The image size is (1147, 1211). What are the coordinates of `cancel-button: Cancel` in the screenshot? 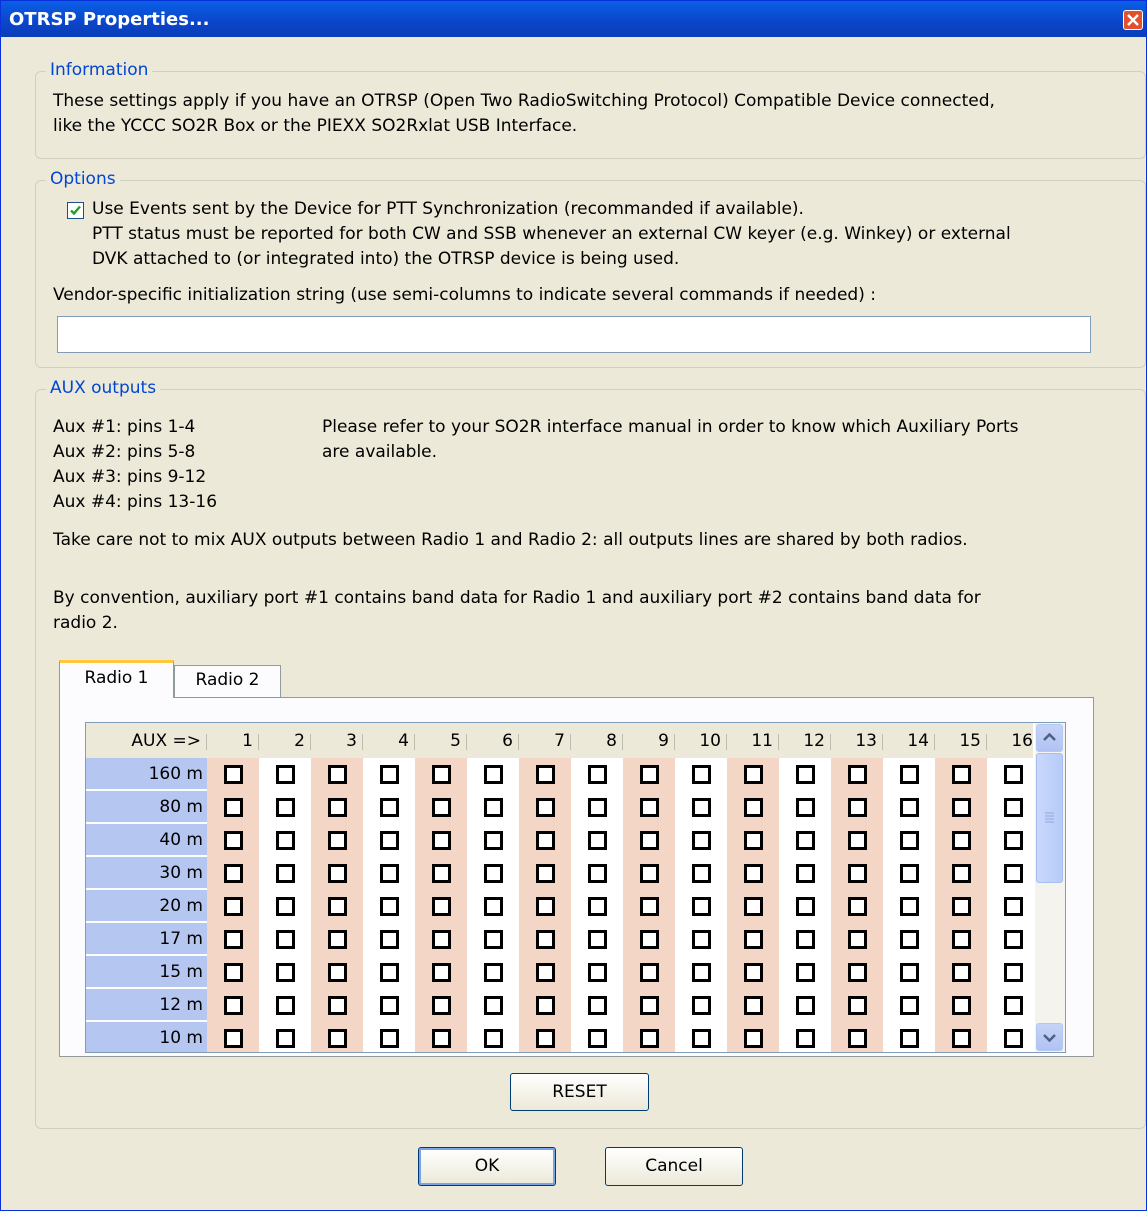 It's located at (674, 1166).